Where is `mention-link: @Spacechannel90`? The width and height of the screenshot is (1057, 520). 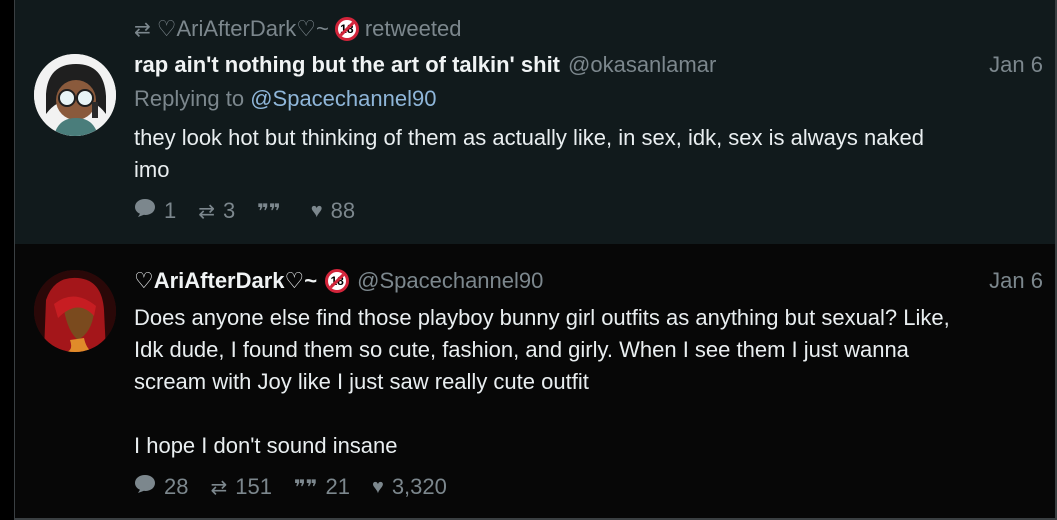
mention-link: @Spacechannel90 is located at coordinates (343, 98).